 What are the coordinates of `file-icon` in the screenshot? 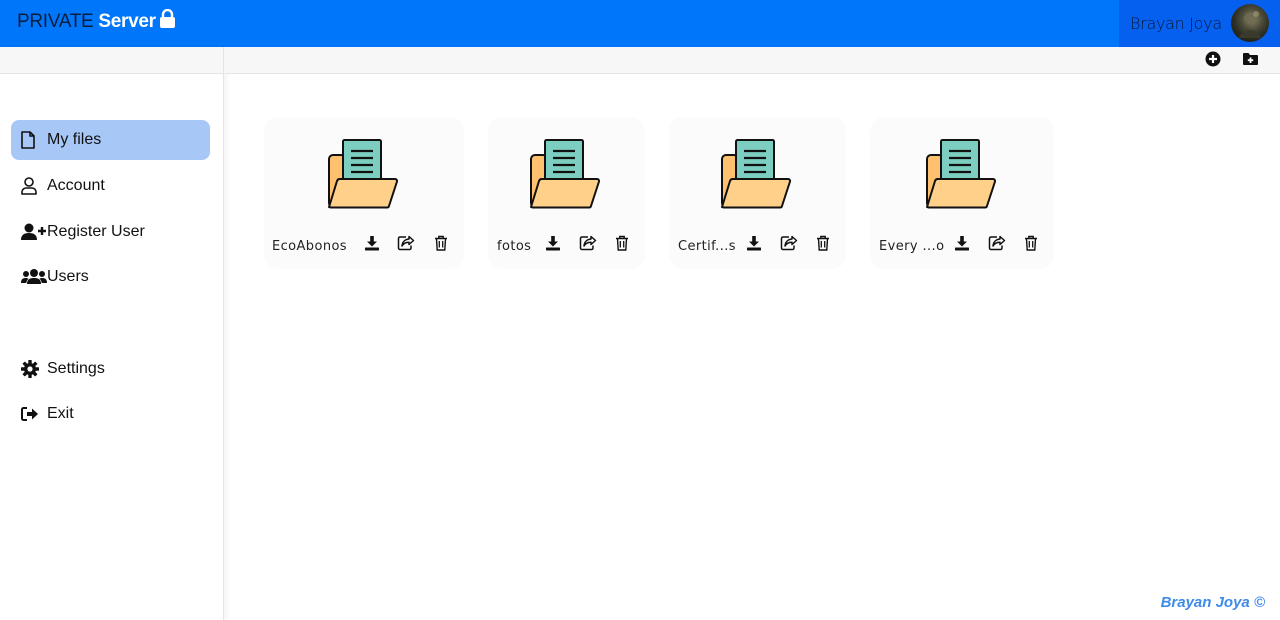 It's located at (34, 140).